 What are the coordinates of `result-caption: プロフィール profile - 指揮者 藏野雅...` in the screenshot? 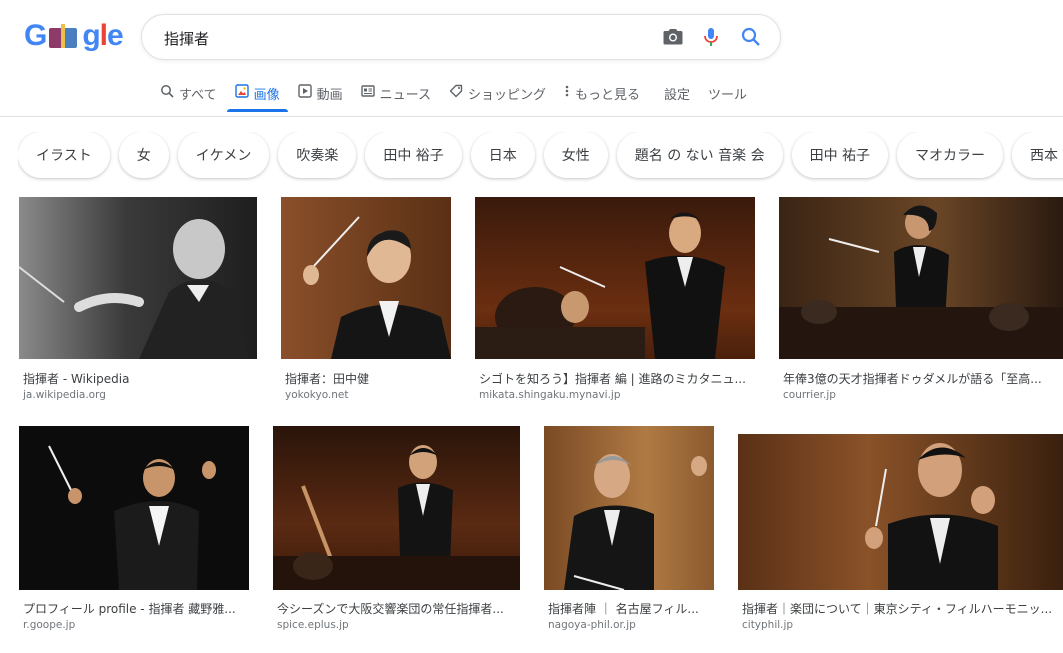 It's located at (135, 608).